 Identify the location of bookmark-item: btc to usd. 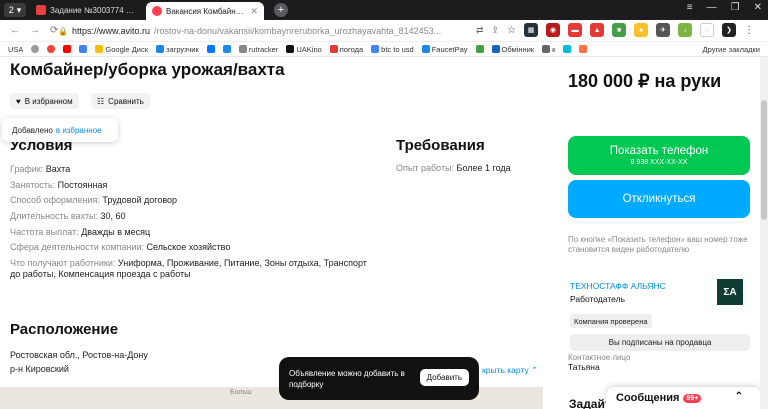
(392, 49).